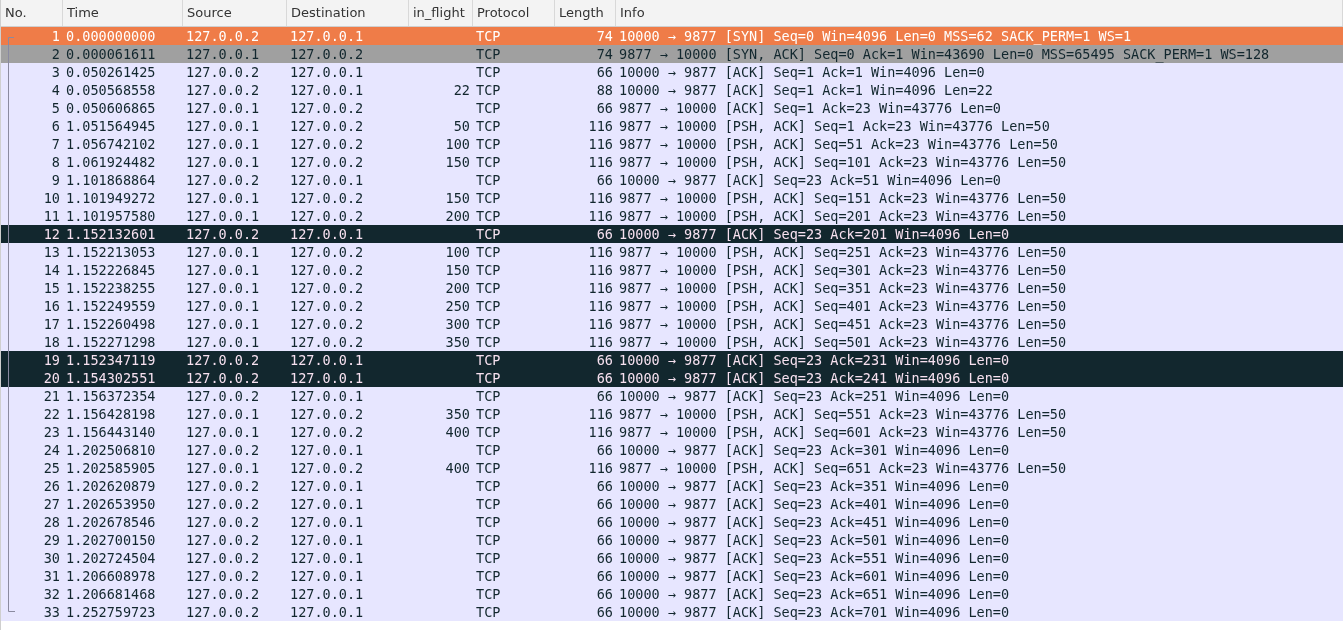  Describe the element at coordinates (51, 468) in the screenshot. I see `table-cell-text: 25` at that location.